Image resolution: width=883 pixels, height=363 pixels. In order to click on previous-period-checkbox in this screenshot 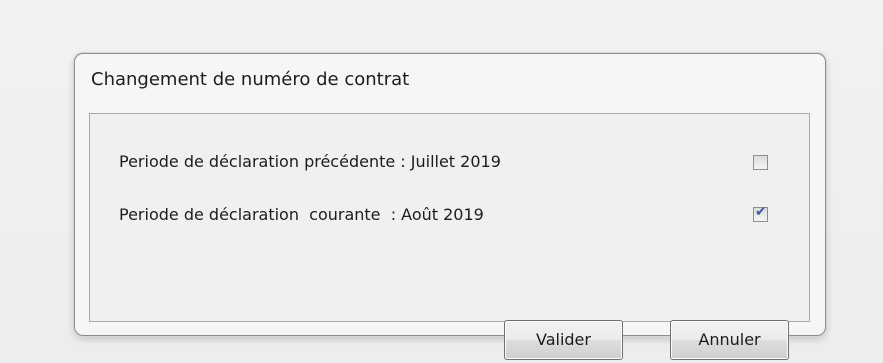, I will do `click(760, 162)`.